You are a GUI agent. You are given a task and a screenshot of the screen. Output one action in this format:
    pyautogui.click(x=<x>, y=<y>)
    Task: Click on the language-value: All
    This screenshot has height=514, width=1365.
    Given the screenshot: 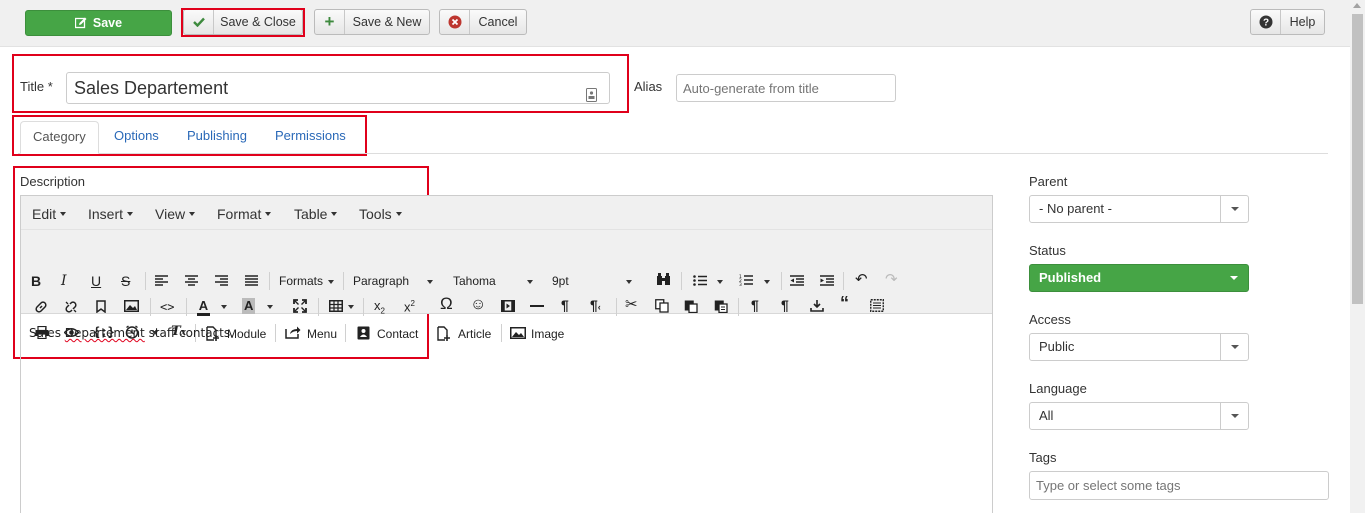 What is the action you would take?
    pyautogui.click(x=1046, y=415)
    